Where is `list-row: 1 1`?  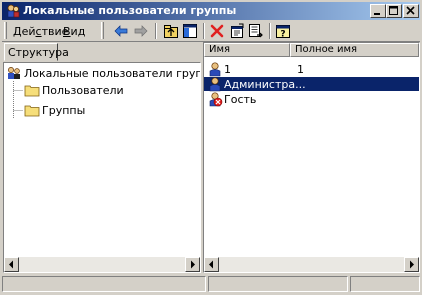 list-row: 1 1 is located at coordinates (311, 69).